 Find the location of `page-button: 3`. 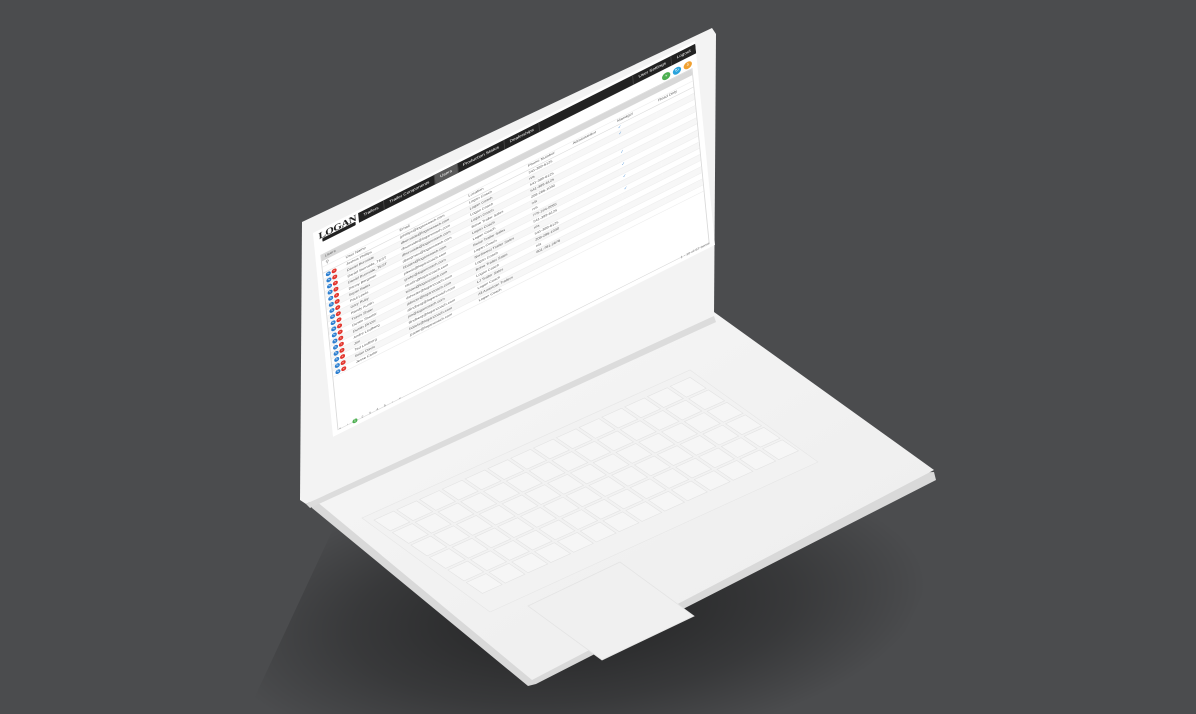

page-button: 3 is located at coordinates (369, 413).